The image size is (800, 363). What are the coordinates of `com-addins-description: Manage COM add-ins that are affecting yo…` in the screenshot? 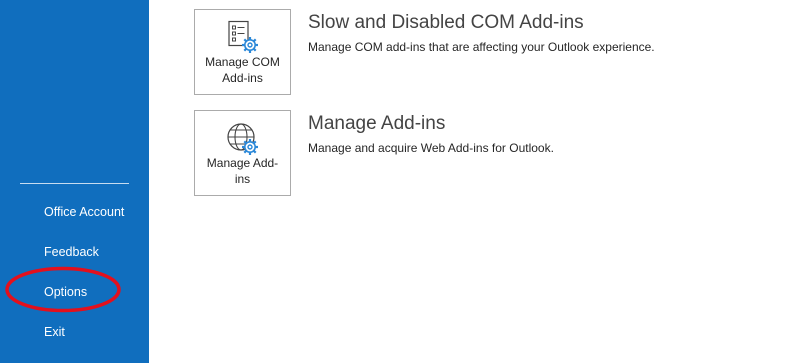 It's located at (481, 47).